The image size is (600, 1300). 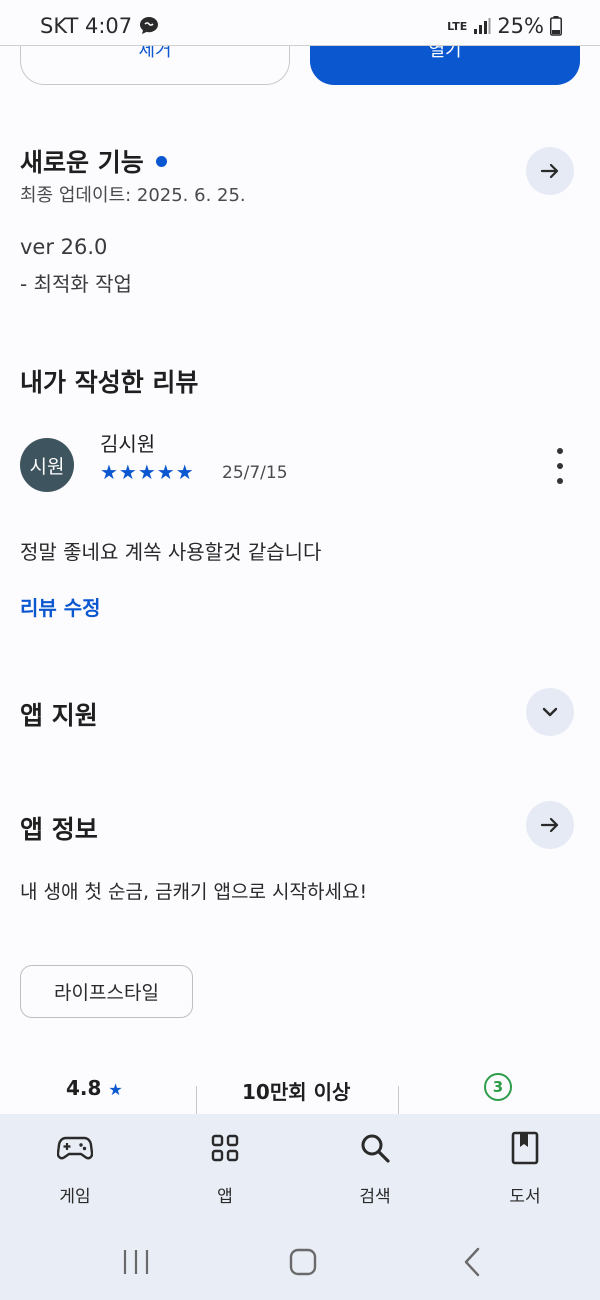 What do you see at coordinates (75, 1148) in the screenshot?
I see `gamepad-icon` at bounding box center [75, 1148].